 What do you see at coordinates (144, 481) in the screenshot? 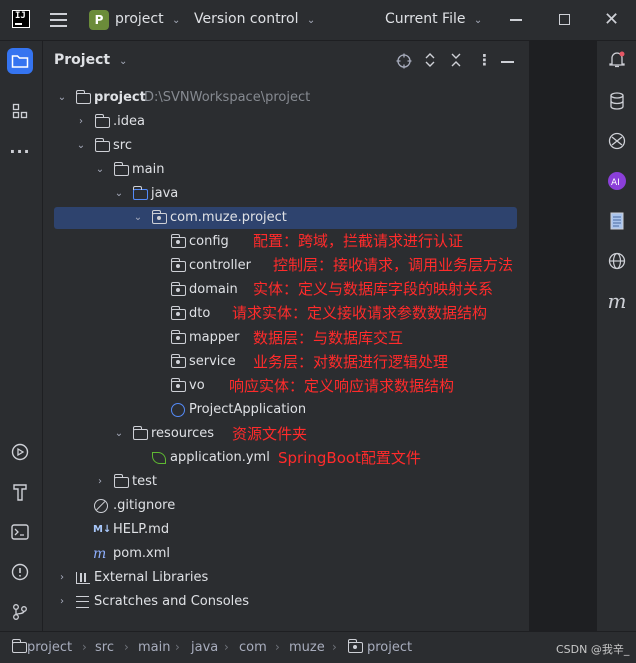
I see `tree-node-label: test` at bounding box center [144, 481].